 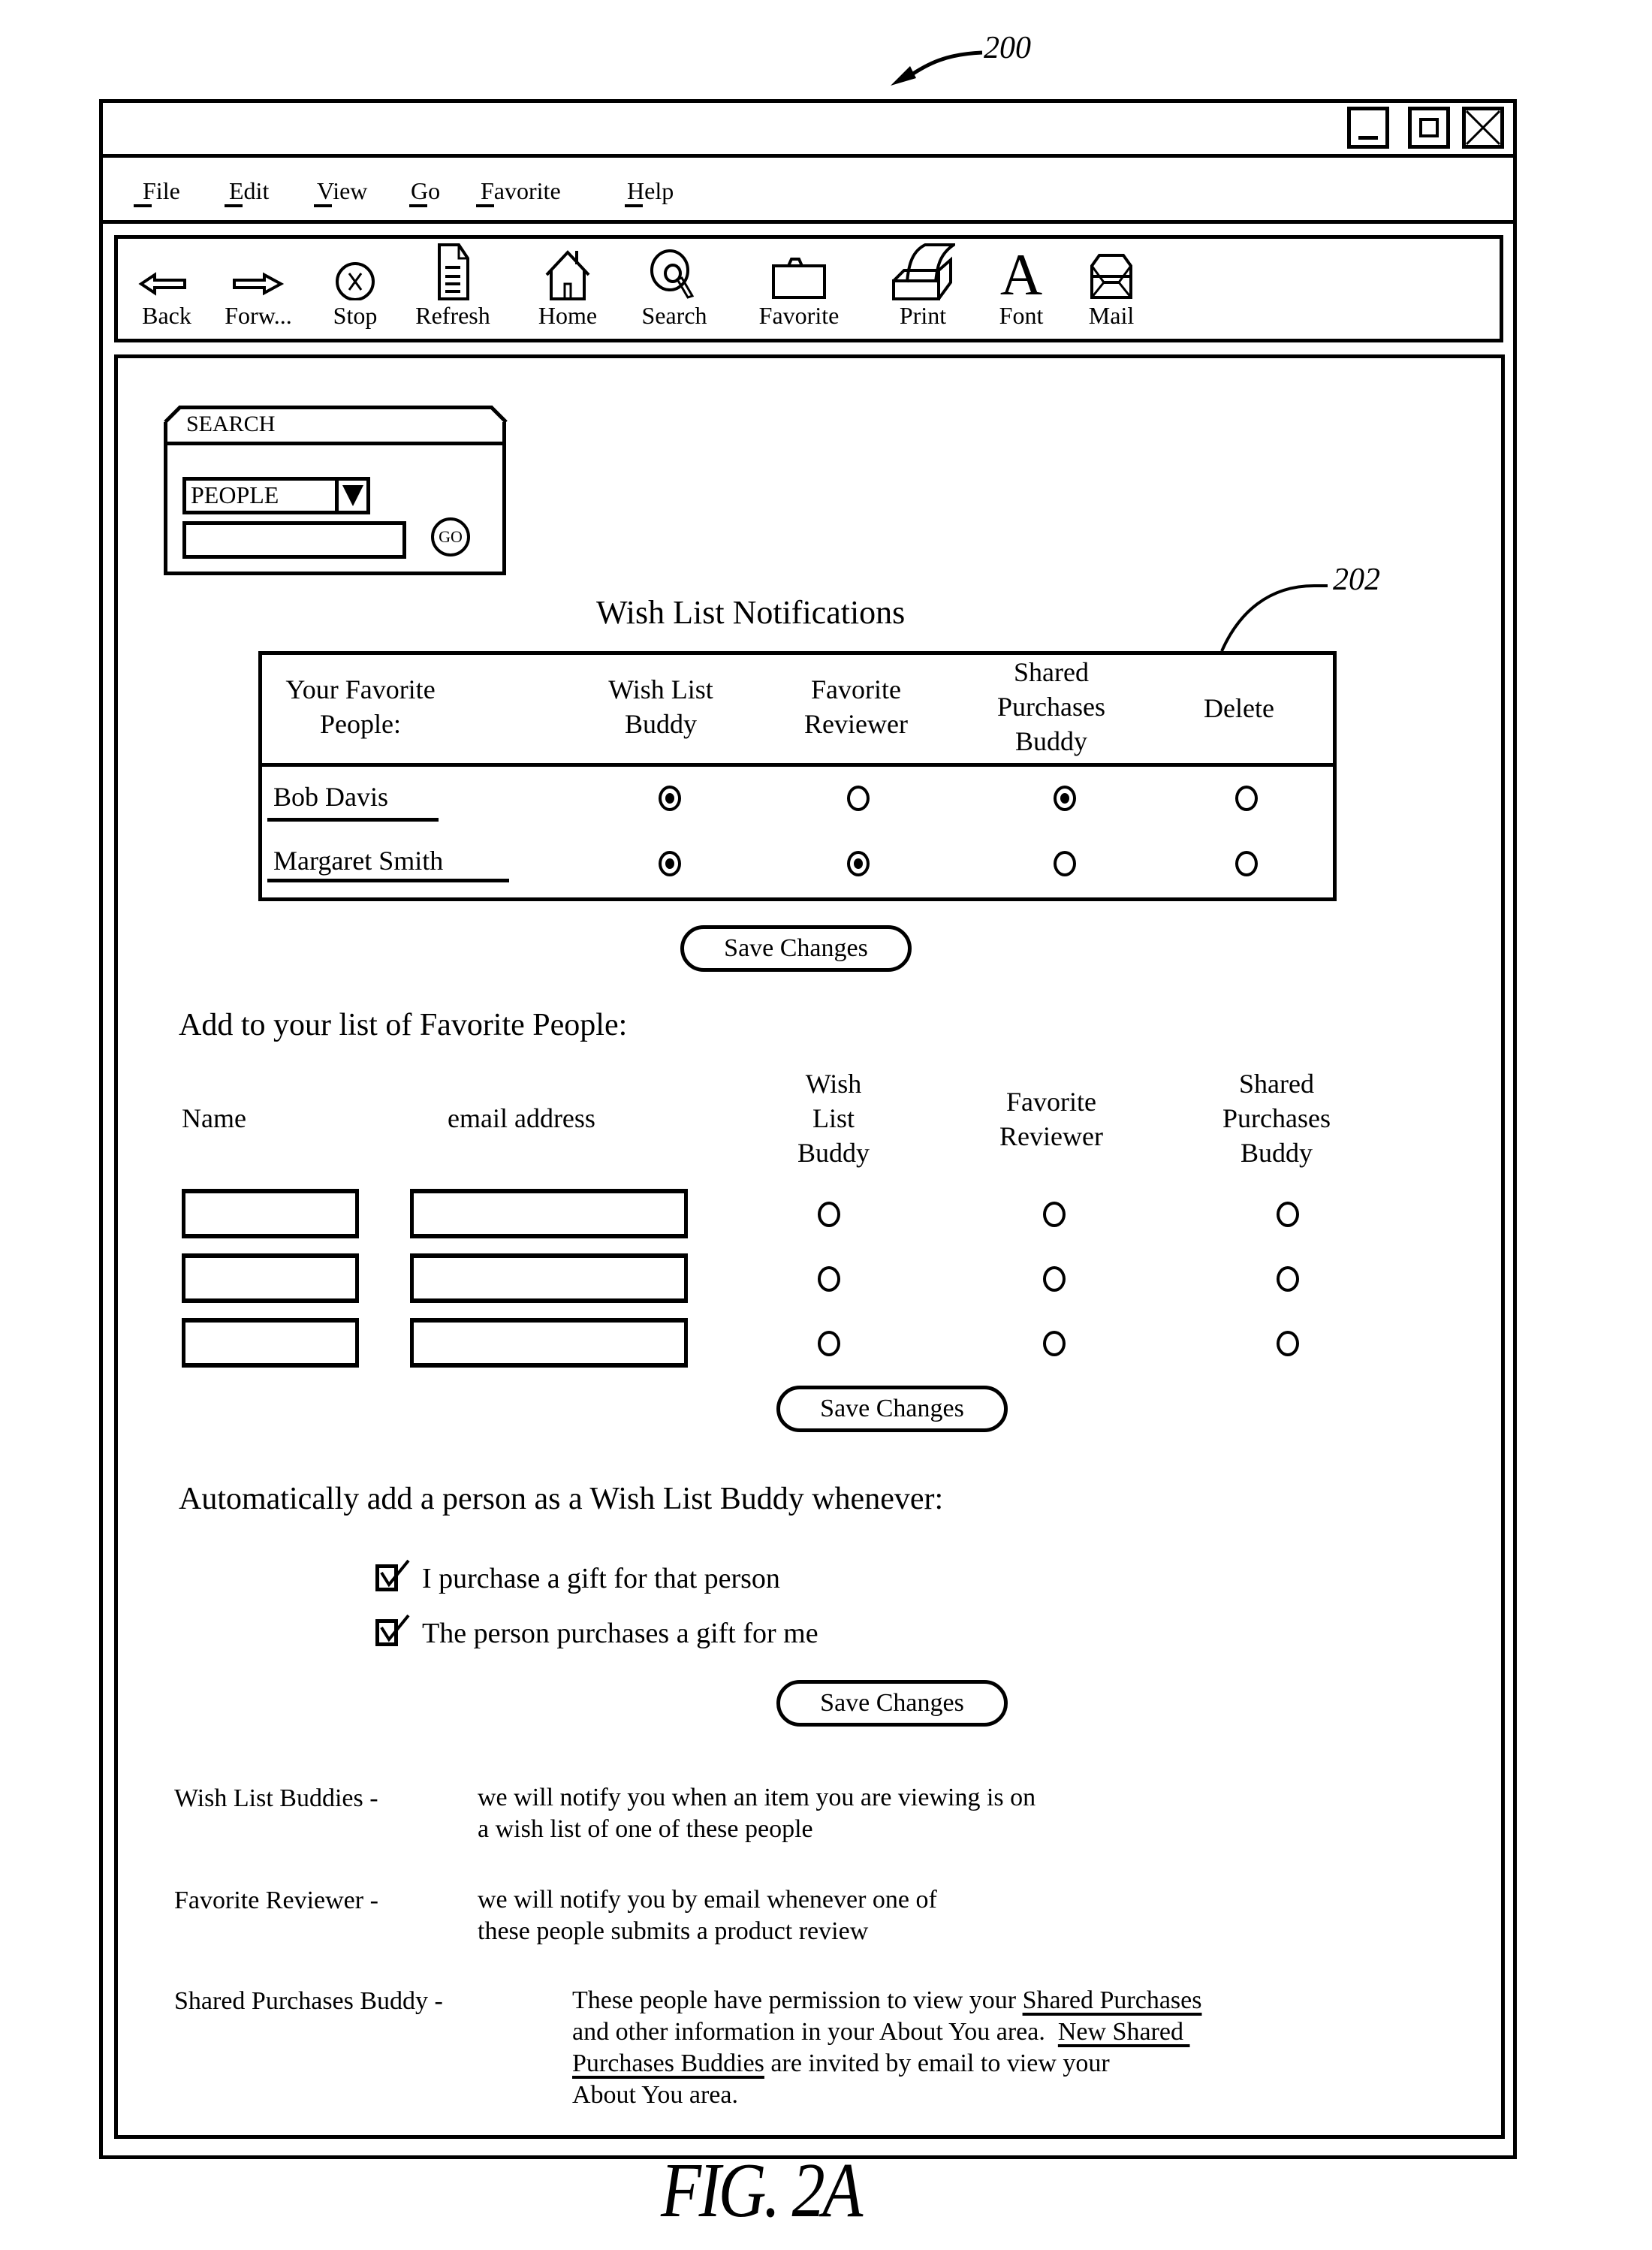 I want to click on font-icon: A, so click(x=1021, y=271).